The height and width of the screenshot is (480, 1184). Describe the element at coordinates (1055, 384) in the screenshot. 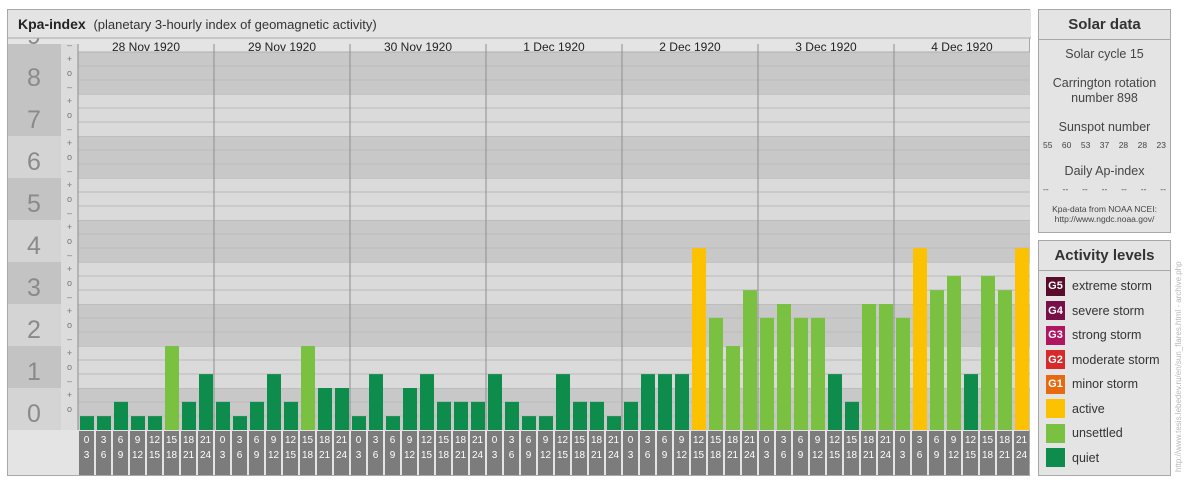

I see `legend-swatch: G1` at that location.